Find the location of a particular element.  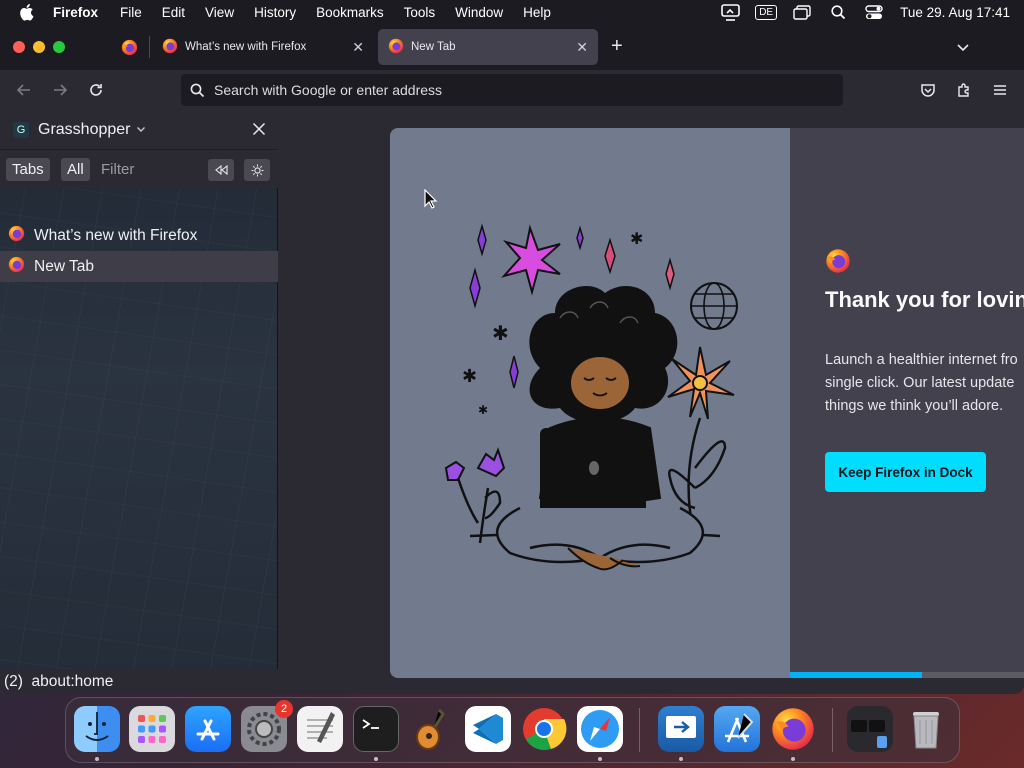

reload-icon is located at coordinates (96, 90).